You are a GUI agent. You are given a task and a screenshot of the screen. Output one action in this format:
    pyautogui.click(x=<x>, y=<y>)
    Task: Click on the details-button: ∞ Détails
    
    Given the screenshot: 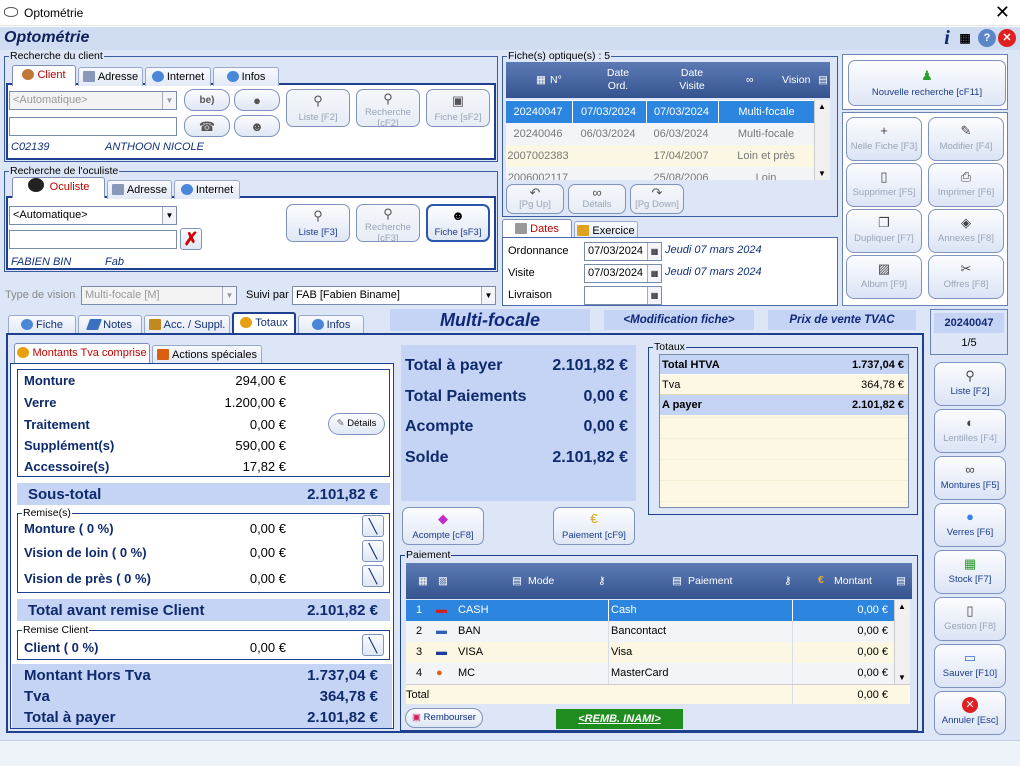 What is the action you would take?
    pyautogui.click(x=597, y=199)
    